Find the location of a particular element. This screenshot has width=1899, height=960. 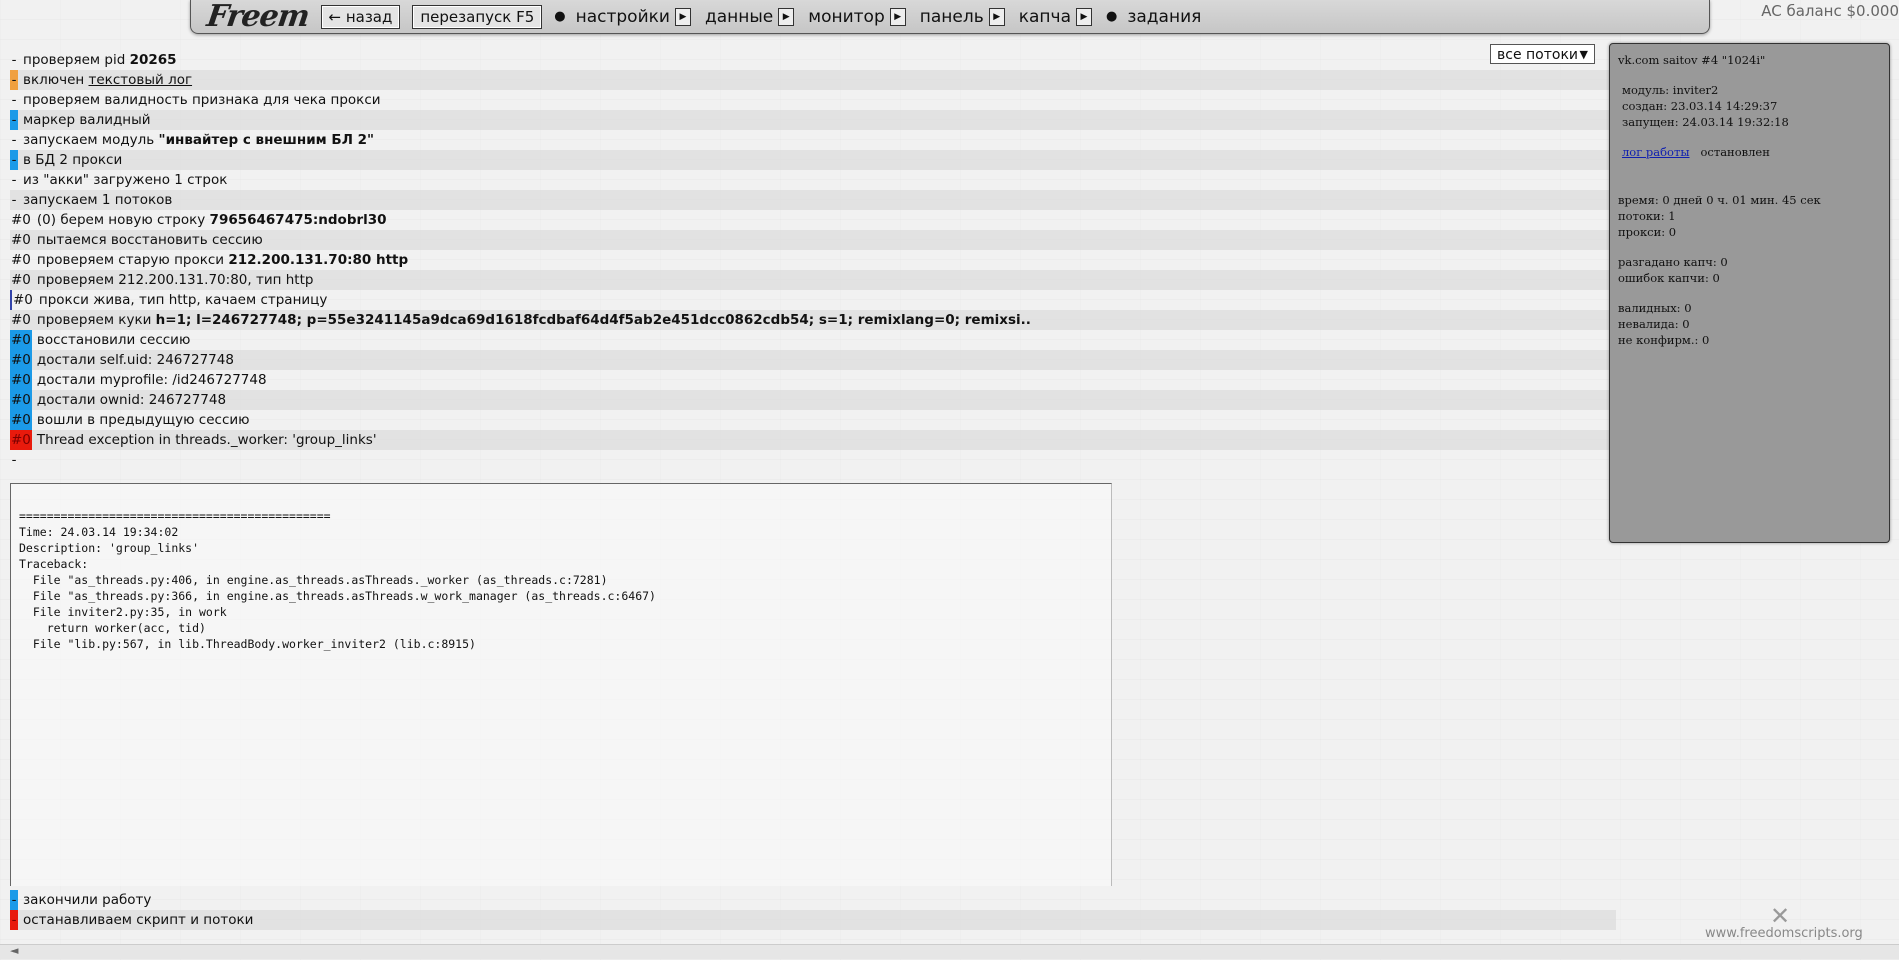

log-row: #0 достали ownid: 246727748 is located at coordinates (813, 400).